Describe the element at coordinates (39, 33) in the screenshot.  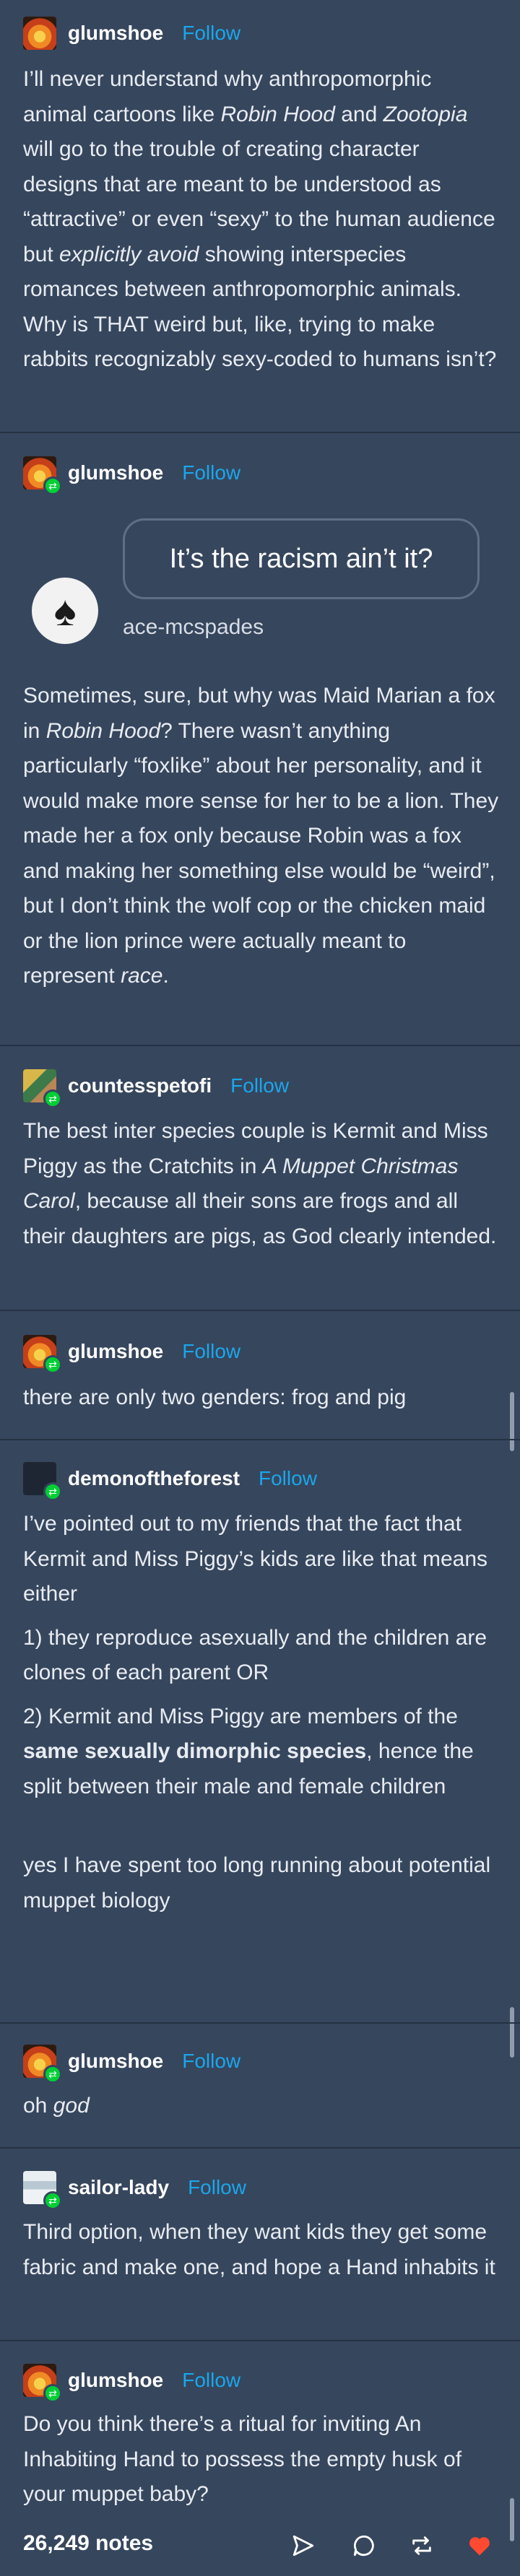
I see `flame-avatar` at that location.